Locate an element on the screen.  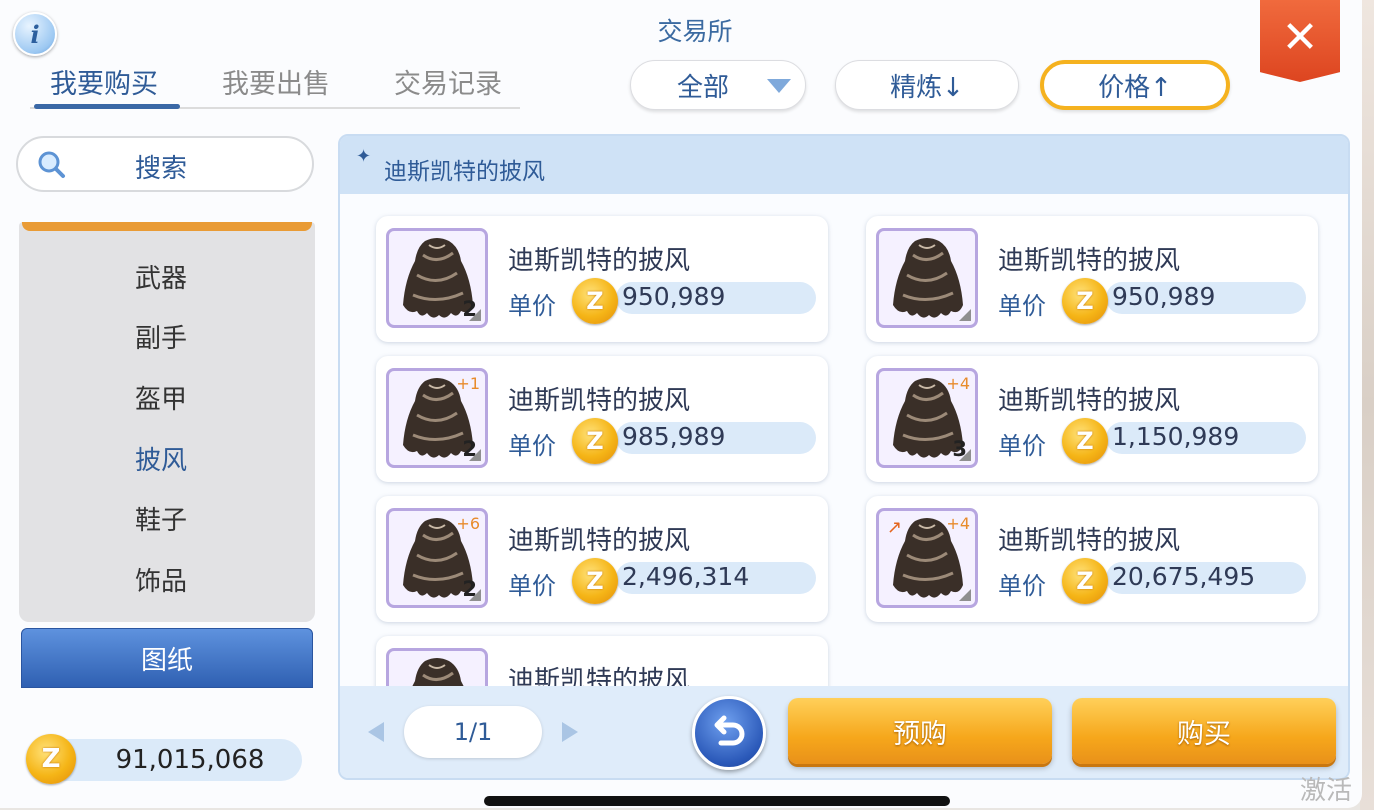
category-accessory: 饰品 is located at coordinates (167, 579).